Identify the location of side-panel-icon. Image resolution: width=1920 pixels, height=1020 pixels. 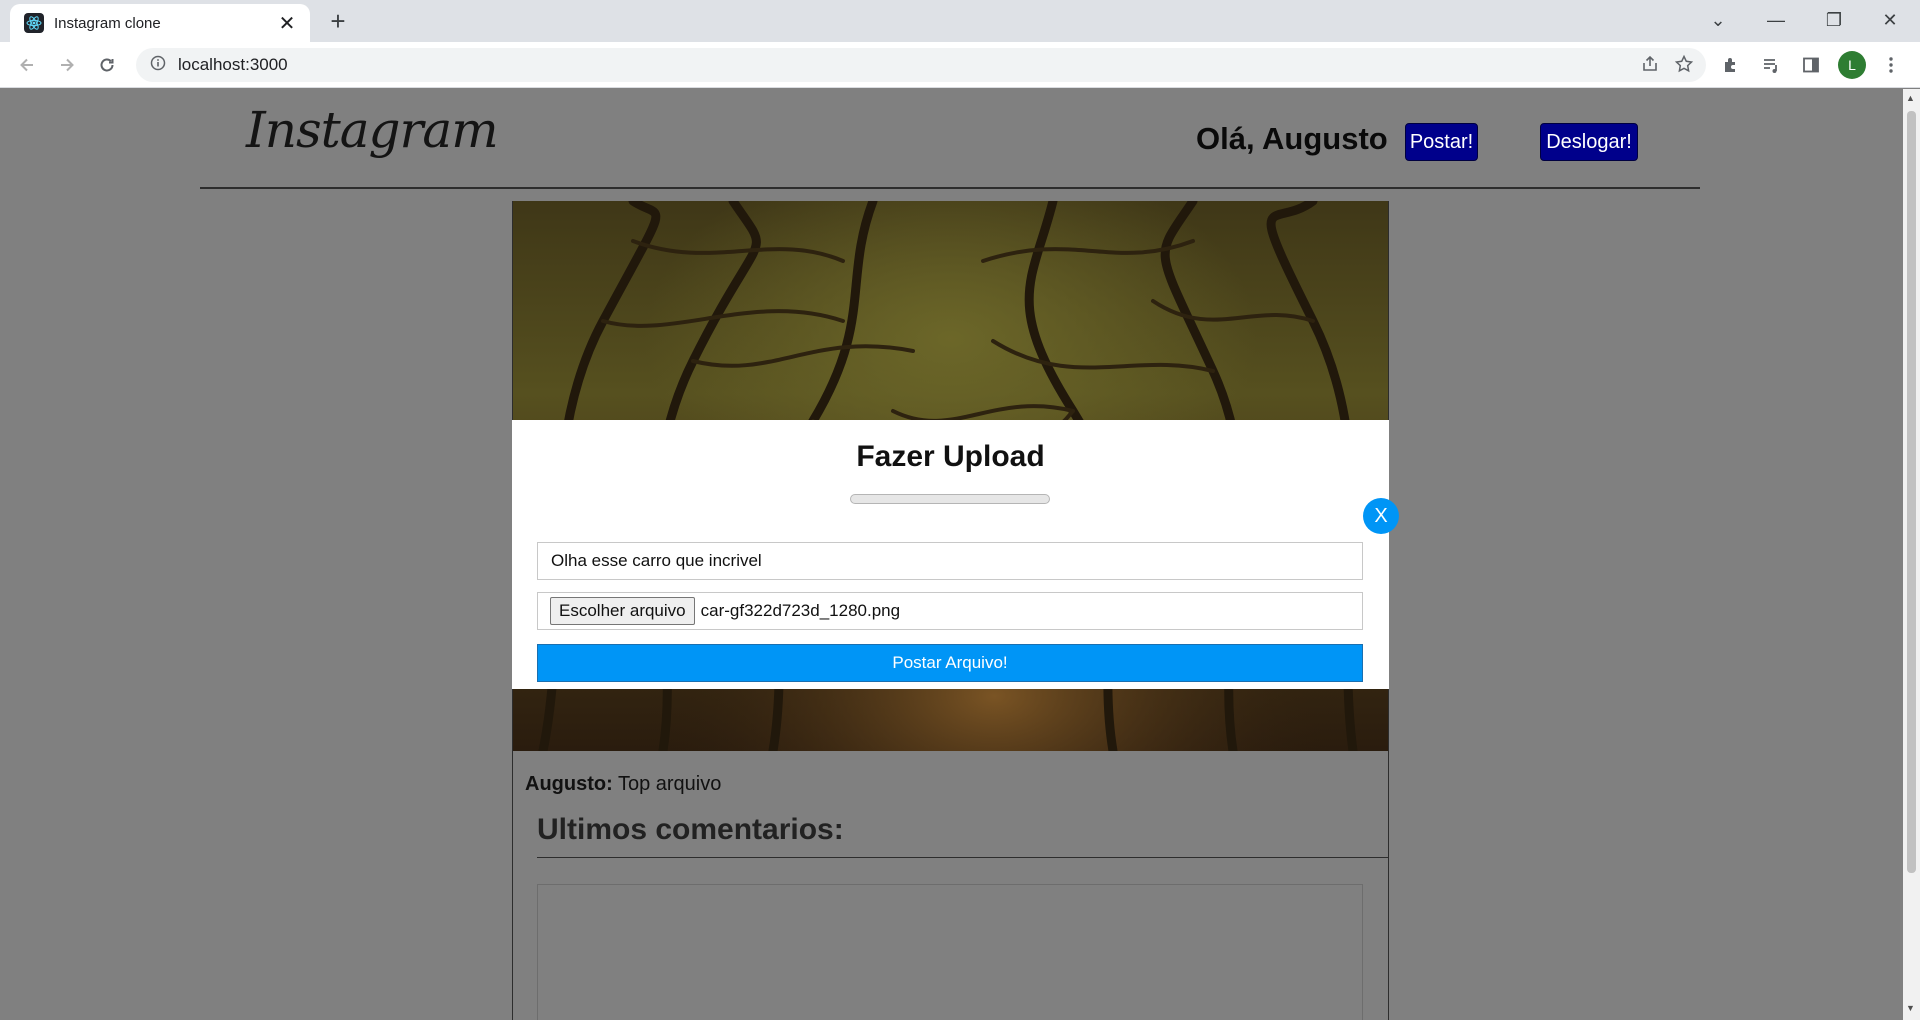
(1811, 65).